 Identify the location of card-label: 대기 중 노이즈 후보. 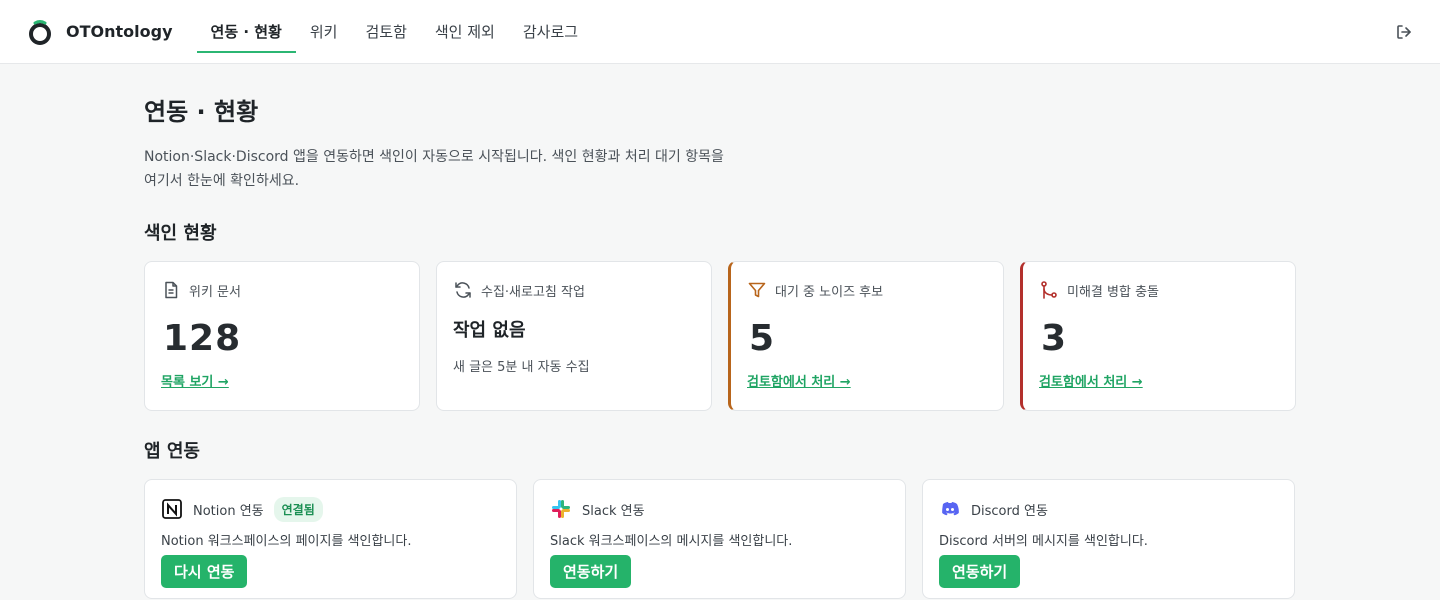
(829, 292).